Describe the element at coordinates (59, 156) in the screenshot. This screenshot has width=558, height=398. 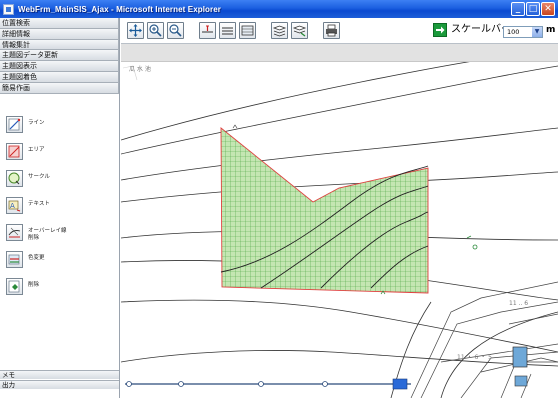
I see `tool-area: エリア` at that location.